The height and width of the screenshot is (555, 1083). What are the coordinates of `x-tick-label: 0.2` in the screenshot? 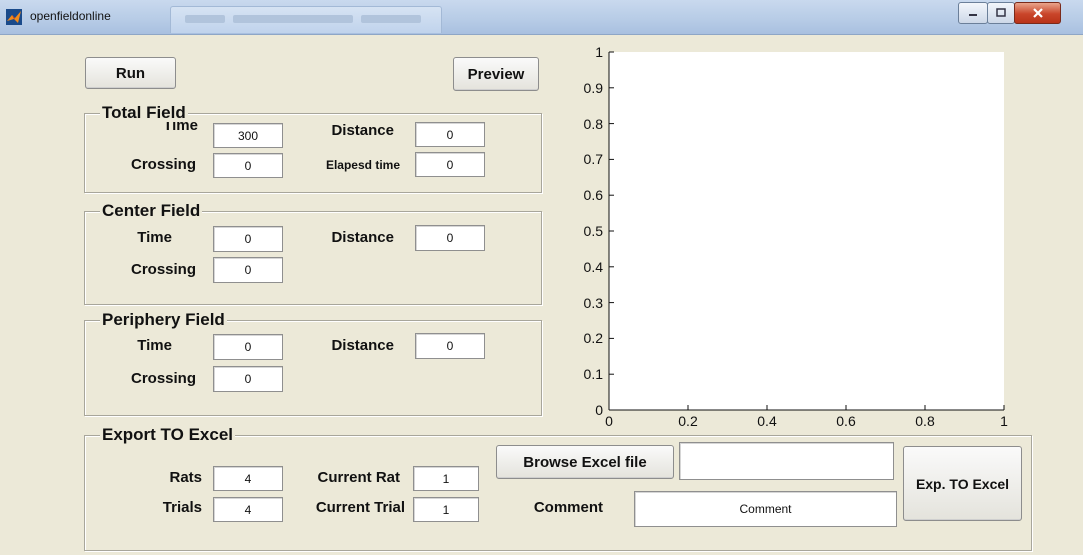 It's located at (688, 421).